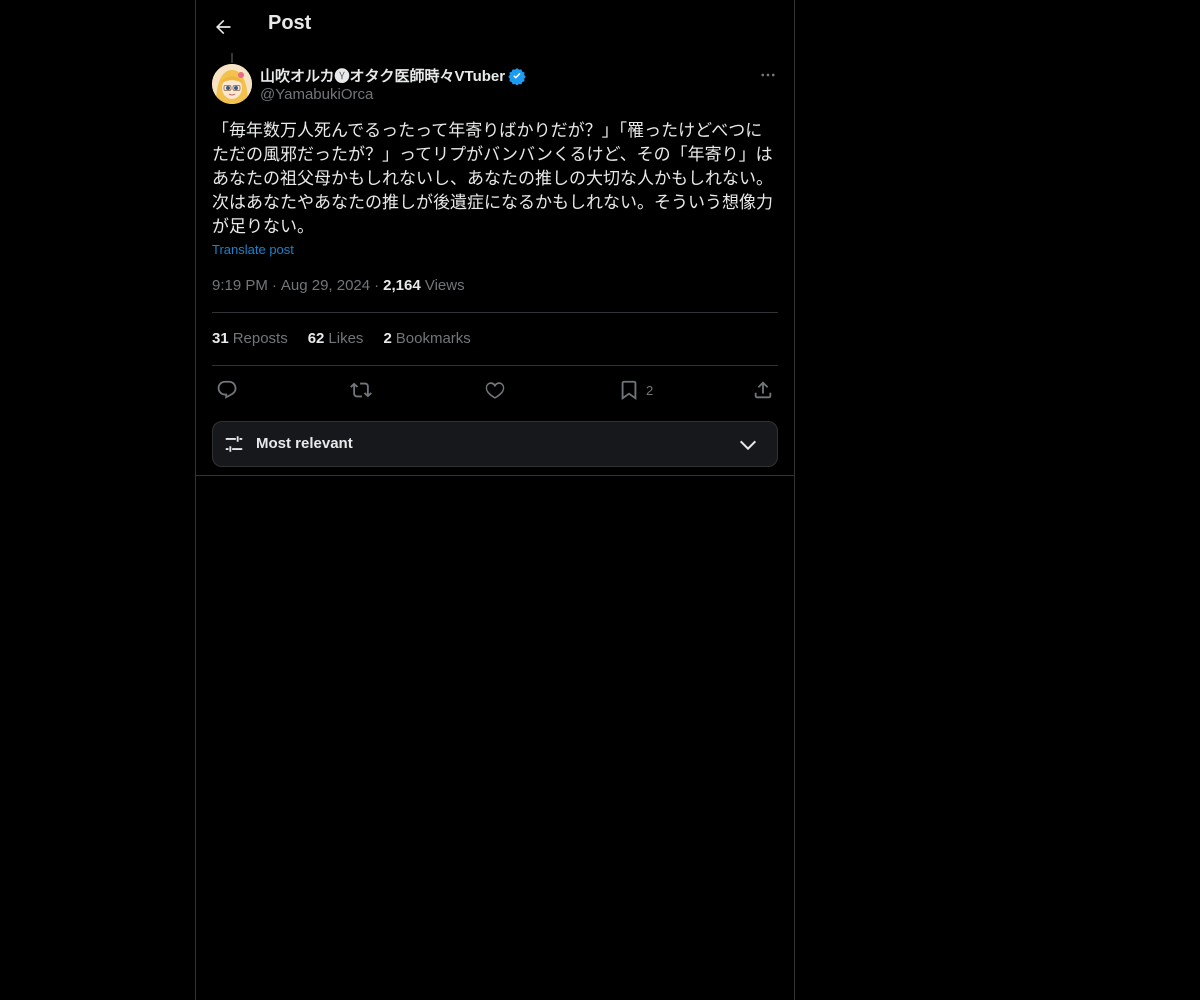 Image resolution: width=1200 pixels, height=1000 pixels. What do you see at coordinates (629, 390) in the screenshot?
I see `bookmark-icon` at bounding box center [629, 390].